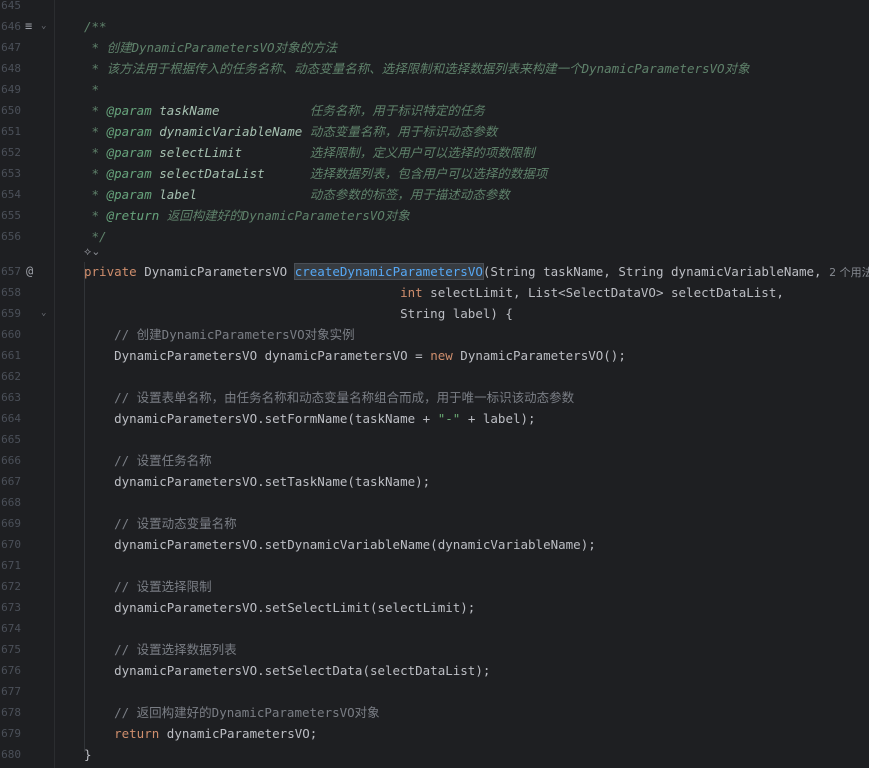  I want to click on code-text: * @param selectLimit 选择限制，定义用户可以选择的项数限制, so click(309, 152).